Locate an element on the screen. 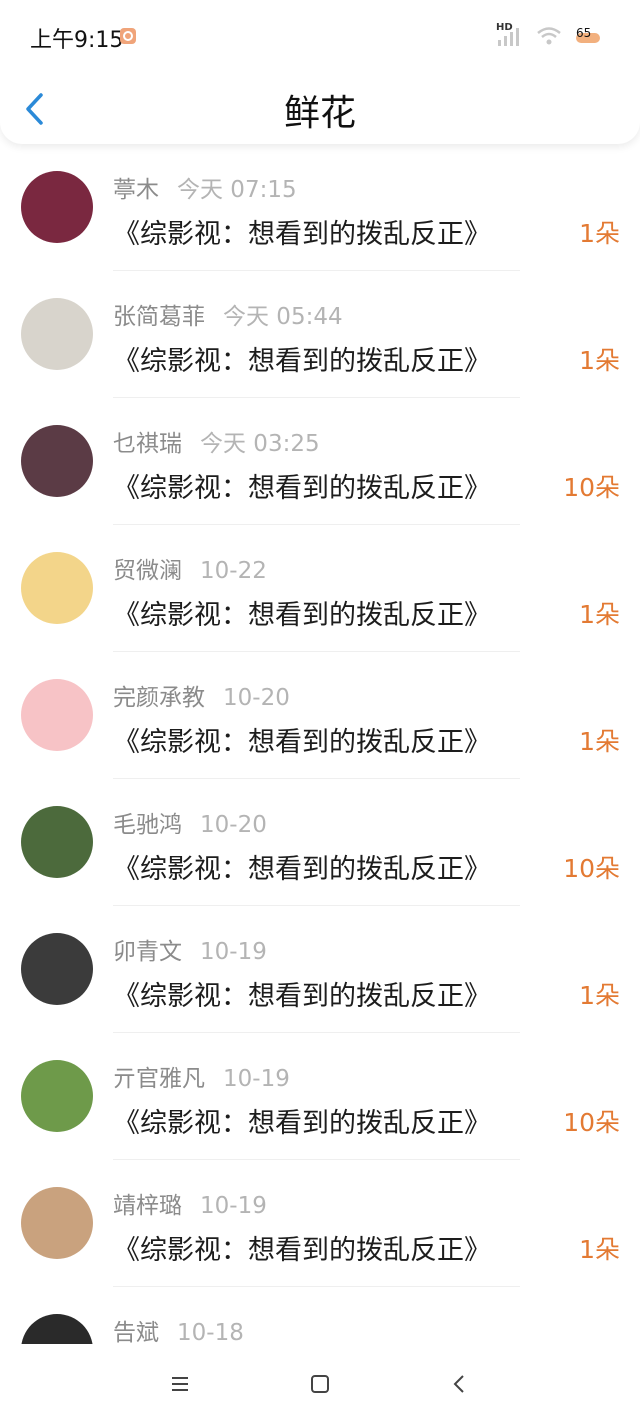 This screenshot has height=1422, width=640. list-item: 告斌 10-18 is located at coordinates (320, 1315).